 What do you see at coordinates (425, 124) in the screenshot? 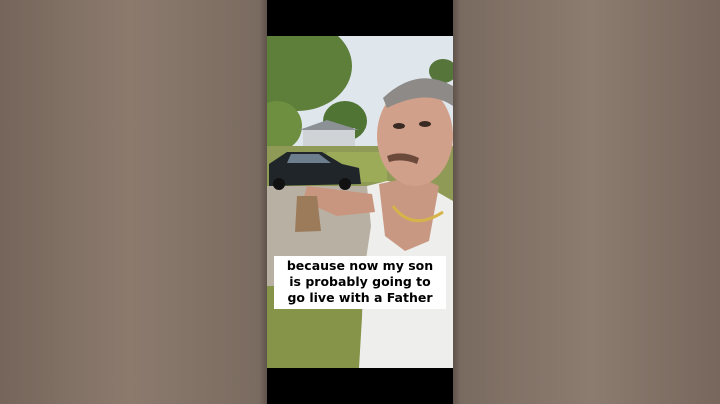
I see `eye-right` at bounding box center [425, 124].